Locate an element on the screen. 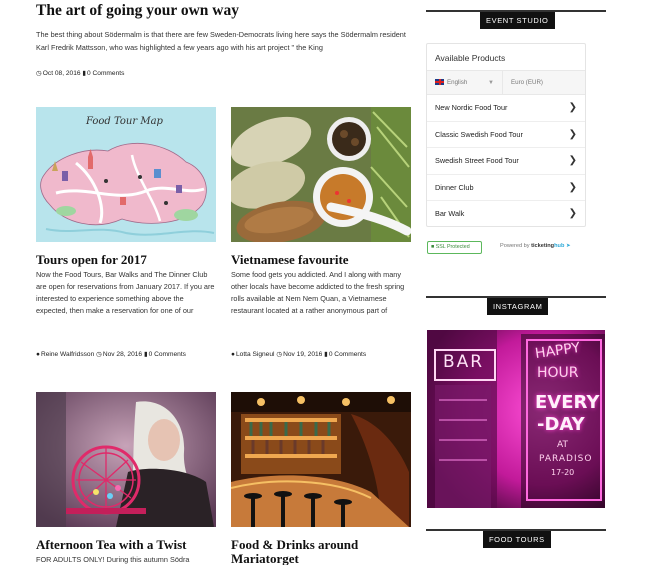 The image size is (650, 565). post-date: Nov 19, 2016 is located at coordinates (302, 354).